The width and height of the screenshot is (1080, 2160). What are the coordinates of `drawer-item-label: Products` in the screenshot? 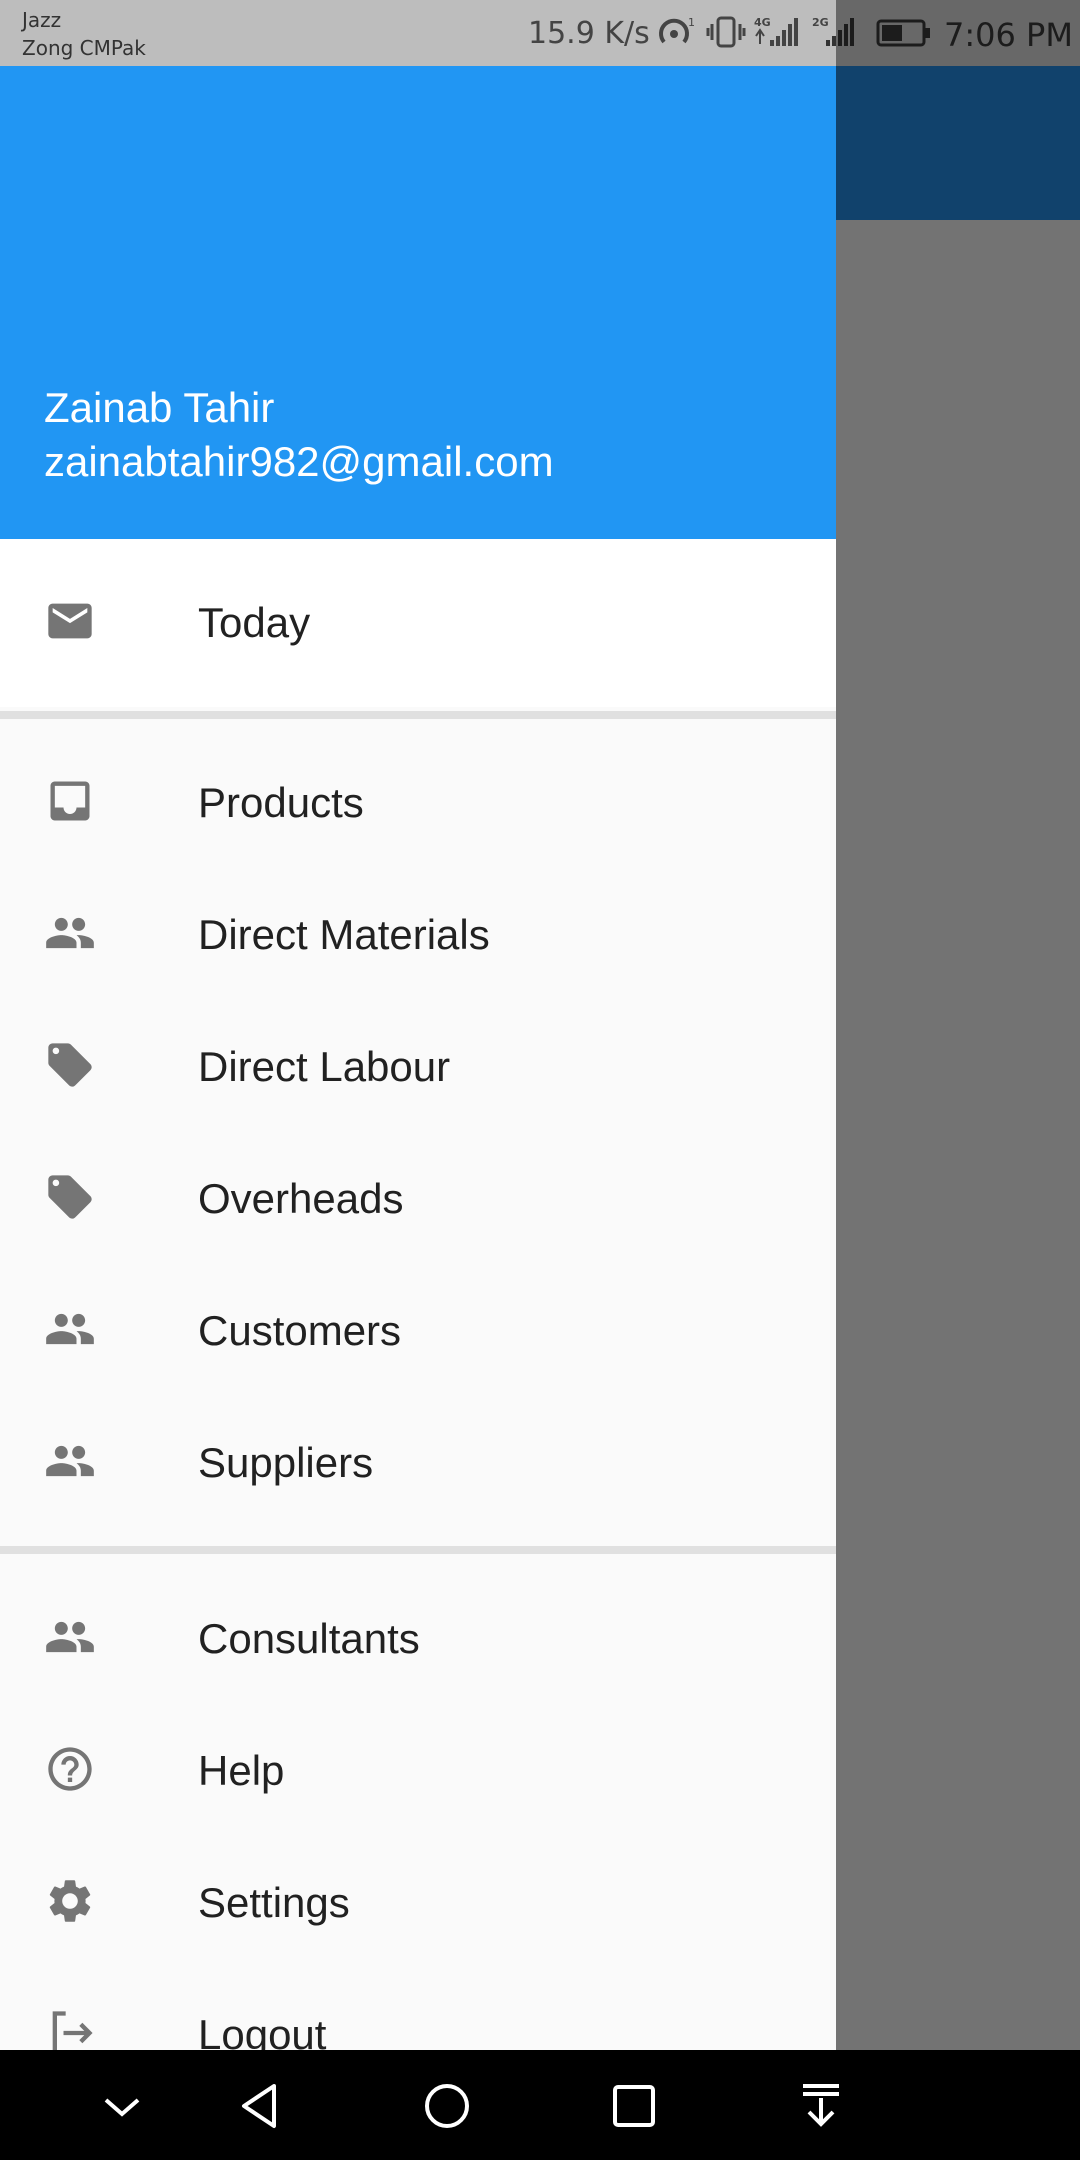 It's located at (281, 802).